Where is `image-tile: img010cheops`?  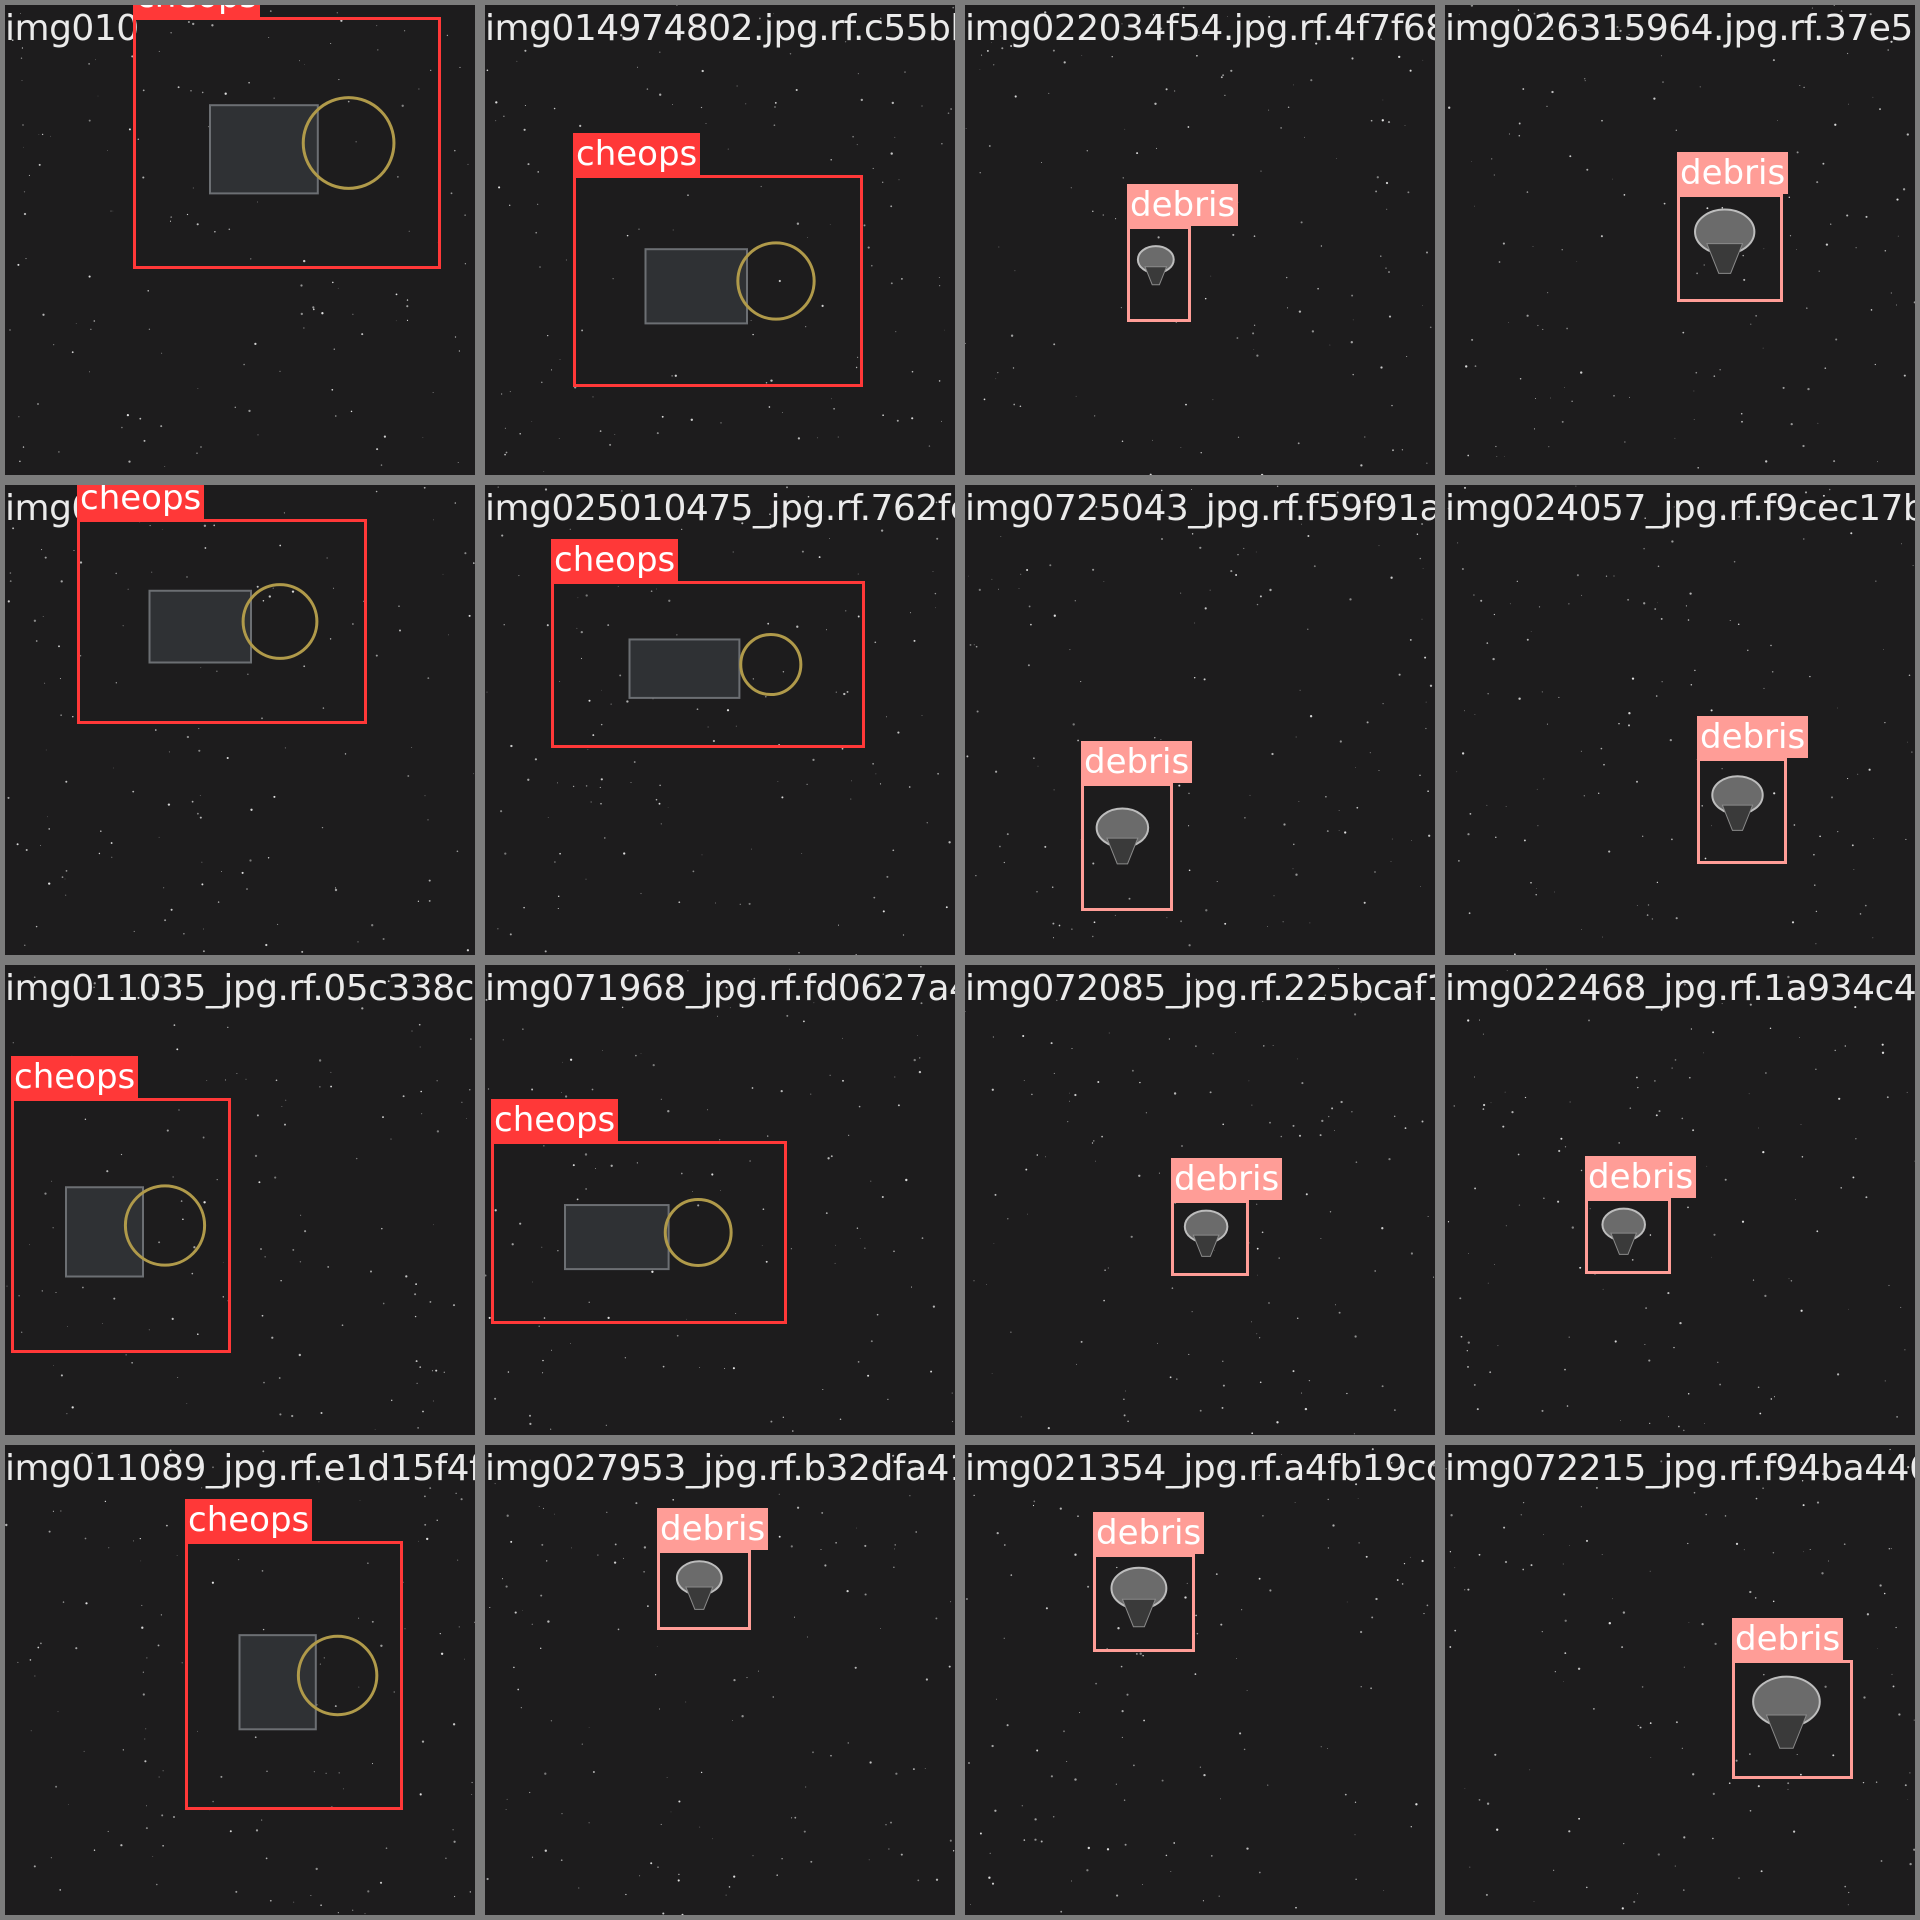 image-tile: img010cheops is located at coordinates (240, 240).